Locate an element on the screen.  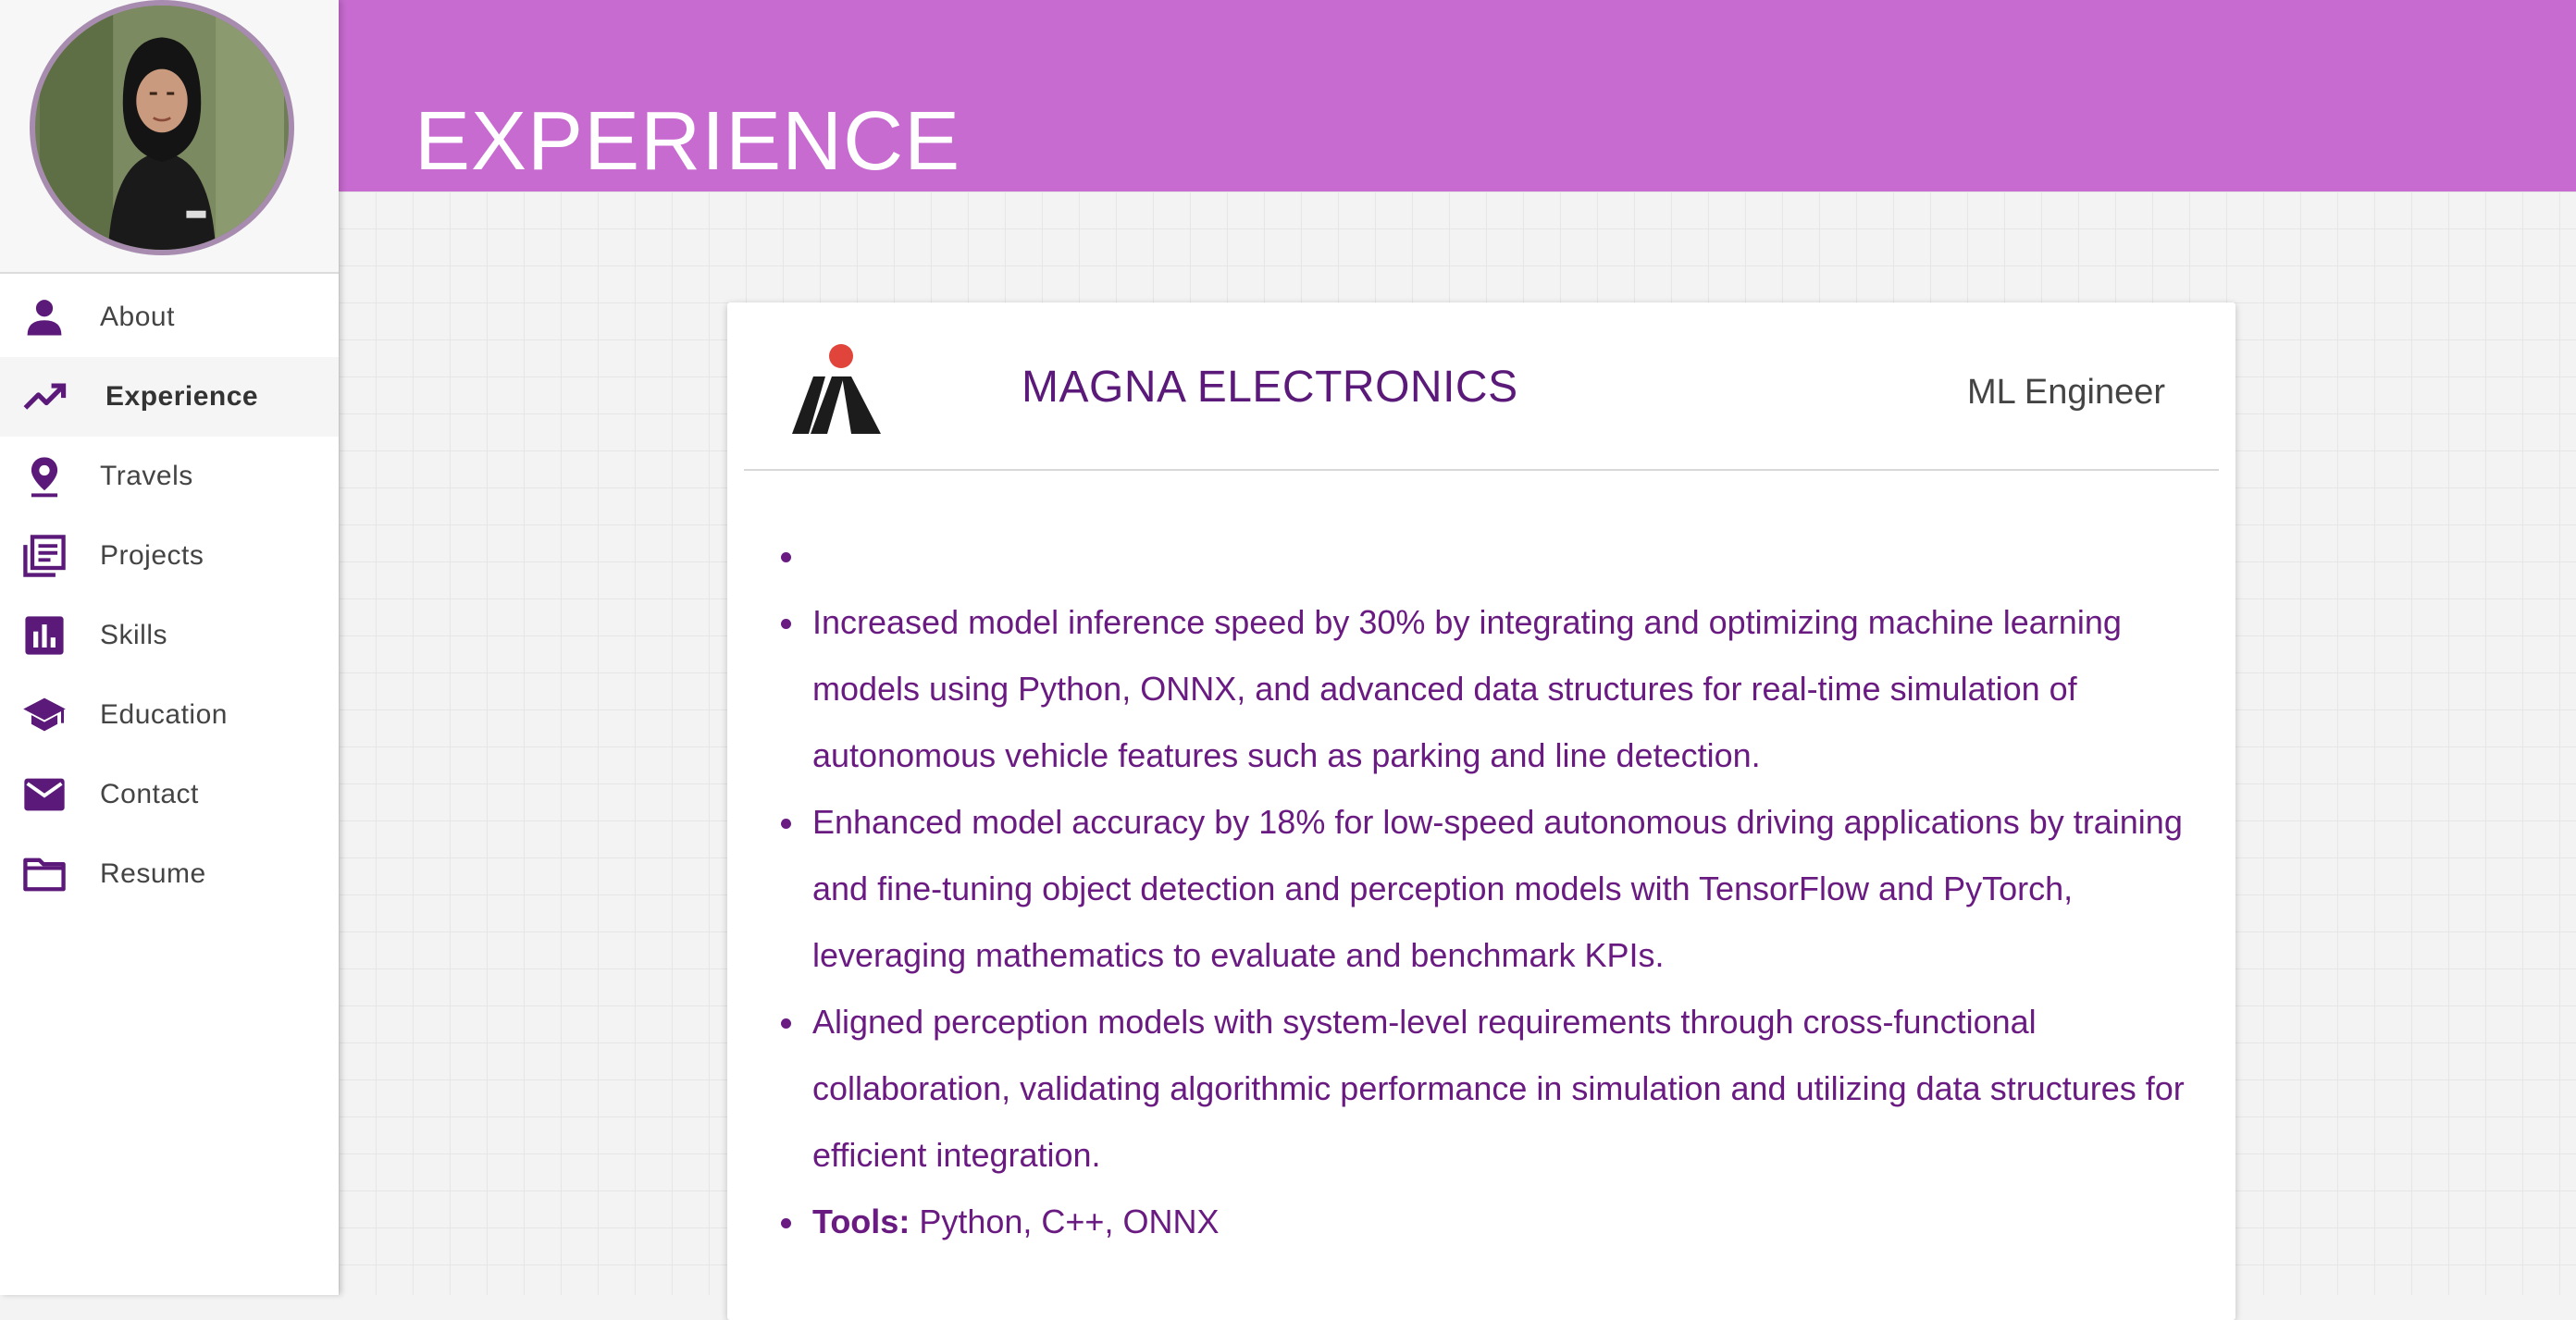
sidebar-item-travels: Travels is located at coordinates (169, 476).